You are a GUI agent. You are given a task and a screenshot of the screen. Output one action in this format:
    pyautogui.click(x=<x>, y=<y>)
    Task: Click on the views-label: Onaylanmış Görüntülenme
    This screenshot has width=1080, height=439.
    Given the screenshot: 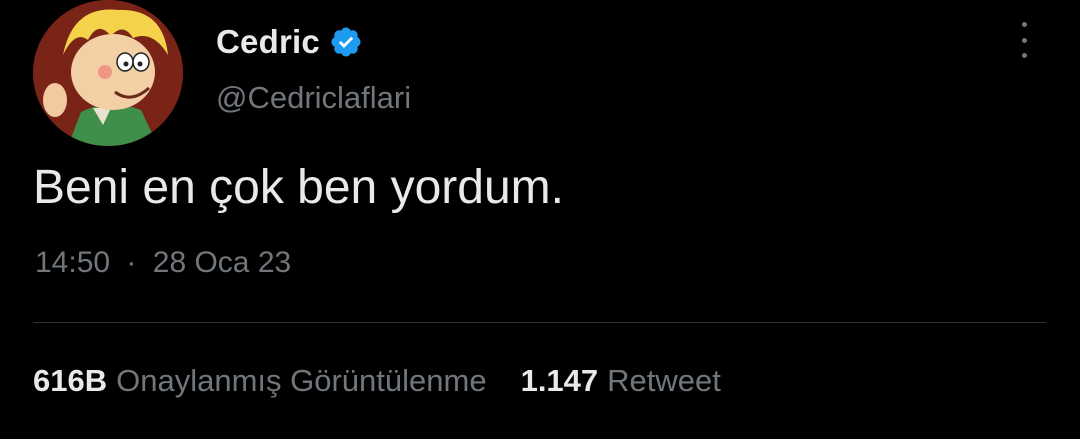 What is the action you would take?
    pyautogui.click(x=301, y=380)
    